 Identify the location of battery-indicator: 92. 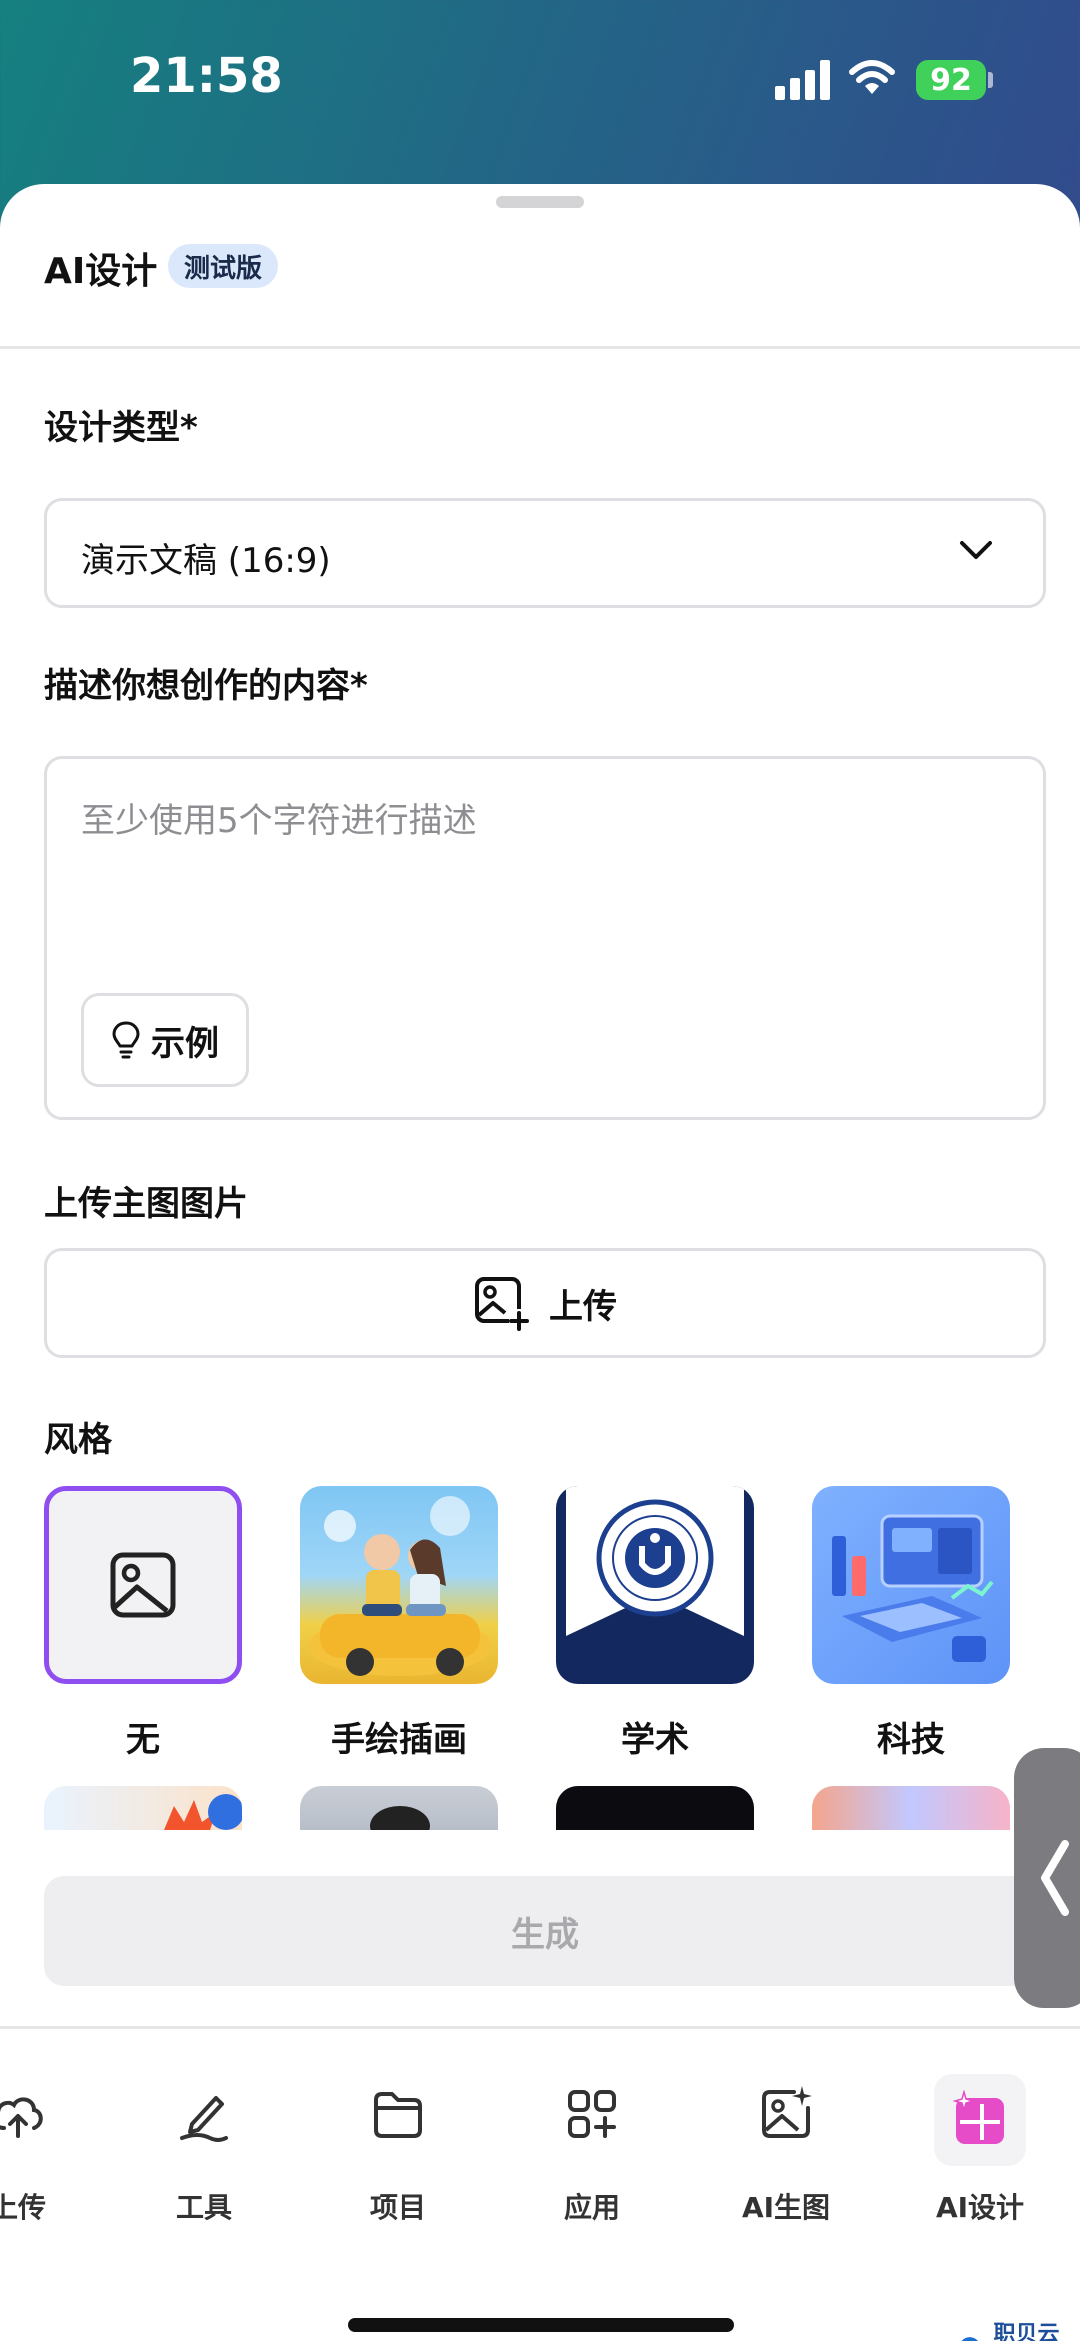
(951, 80).